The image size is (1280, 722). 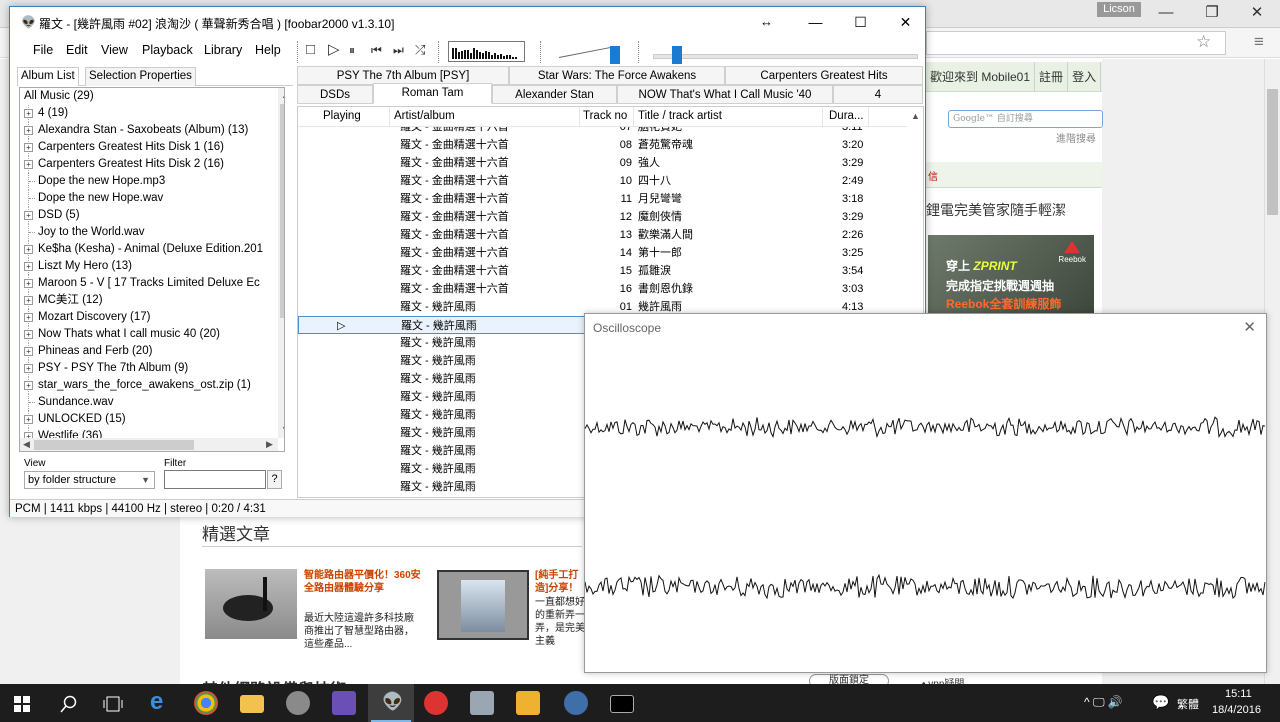 What do you see at coordinates (617, 75) in the screenshot?
I see `tab-star-wars: Star Wars: The Force Awakens` at bounding box center [617, 75].